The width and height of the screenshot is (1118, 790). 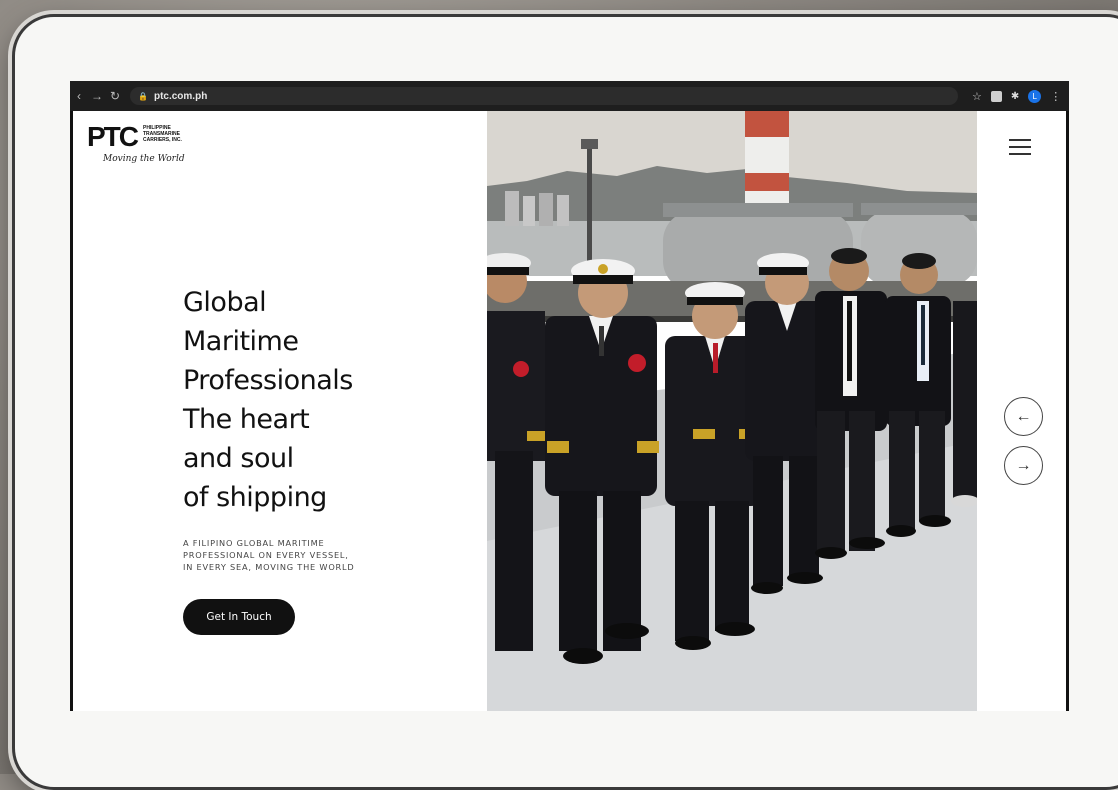 I want to click on browser-toolbar: ‹ → ↻ 🔒 ptc.com.ph ☆ ✱ L ⋮, so click(x=569, y=96).